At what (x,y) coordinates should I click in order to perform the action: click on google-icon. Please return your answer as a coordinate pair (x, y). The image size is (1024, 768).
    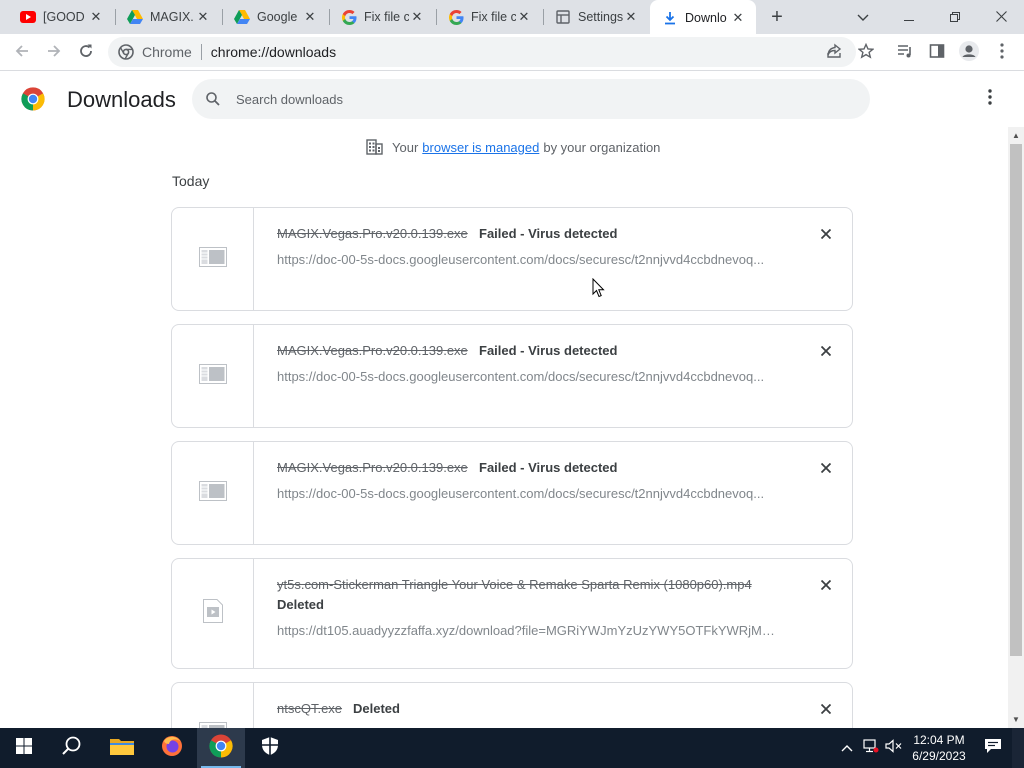
    Looking at the image, I should click on (456, 17).